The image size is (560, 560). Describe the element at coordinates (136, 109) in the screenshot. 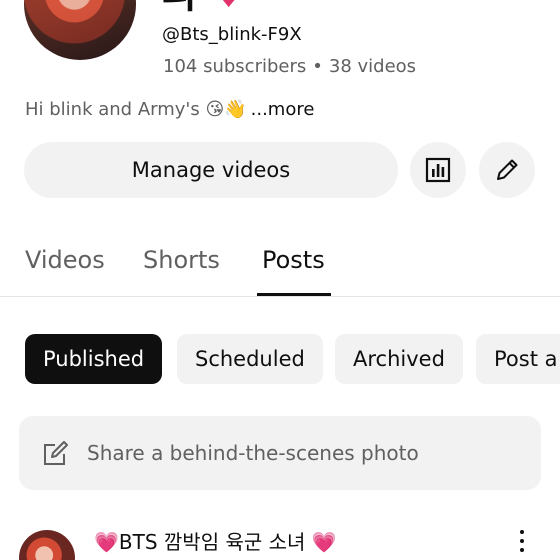

I see `description-text: Hi blink and Army's 😘👋` at that location.